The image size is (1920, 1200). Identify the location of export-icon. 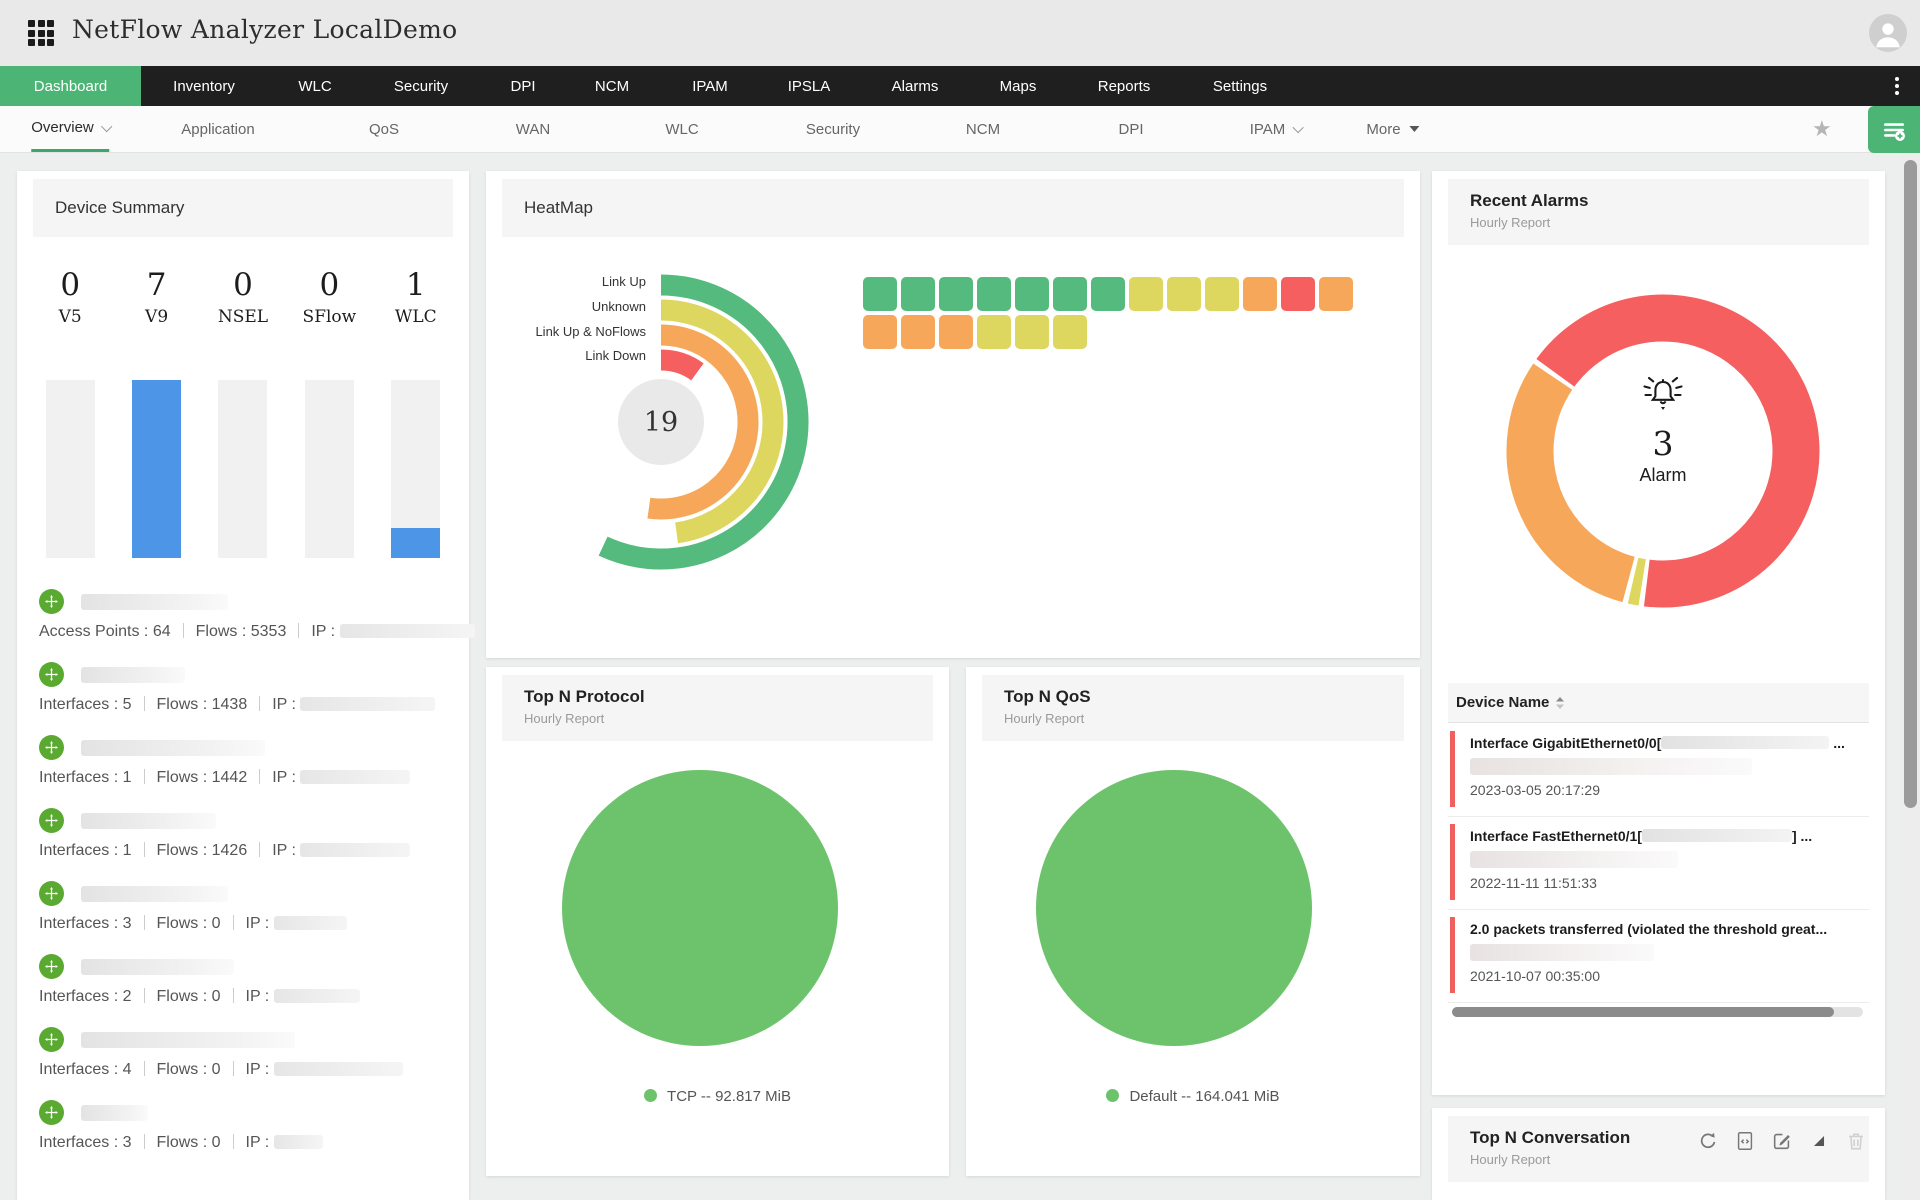
(1745, 1141).